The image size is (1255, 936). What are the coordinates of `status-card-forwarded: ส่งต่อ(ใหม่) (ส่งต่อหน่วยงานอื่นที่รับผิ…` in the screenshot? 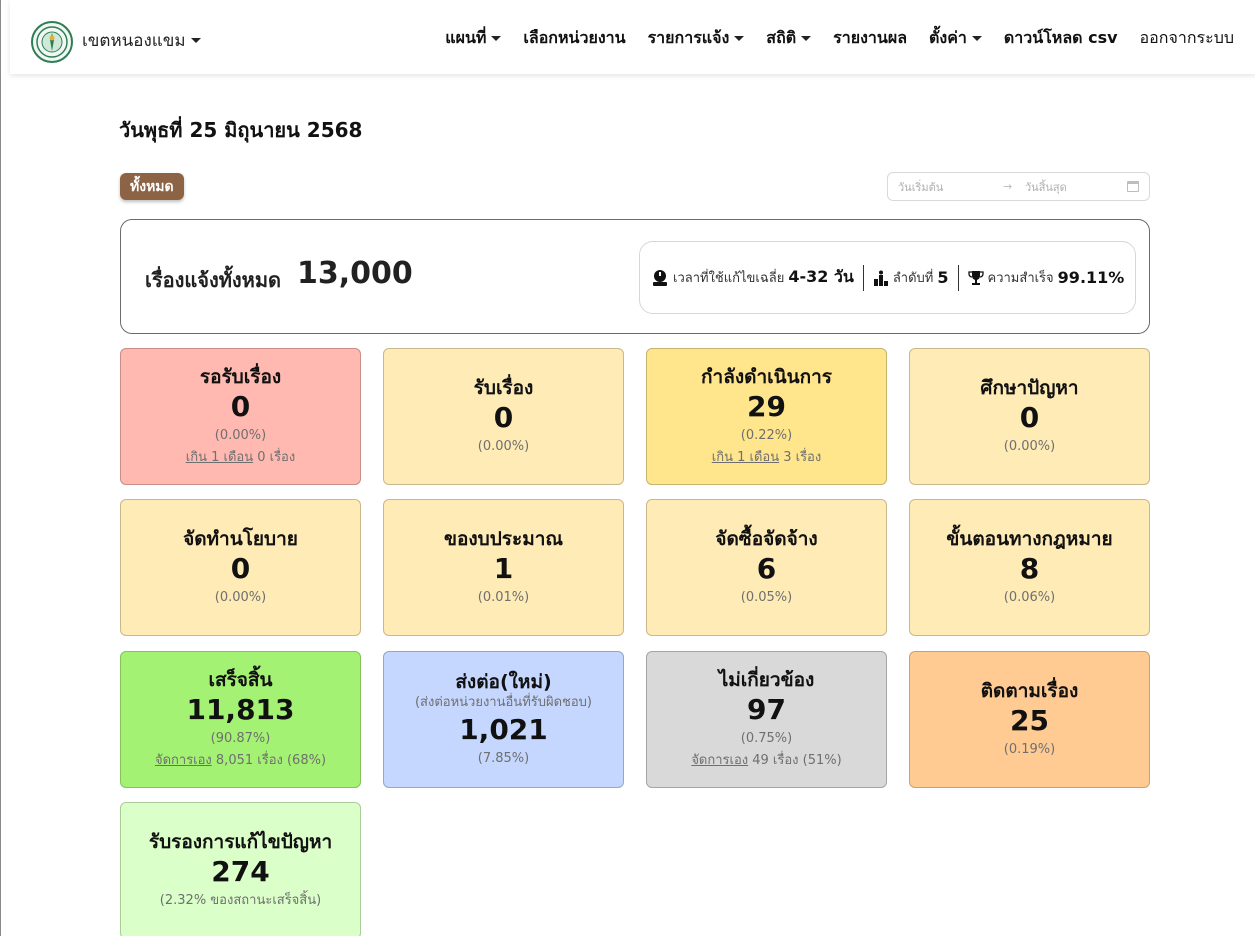 It's located at (503, 719).